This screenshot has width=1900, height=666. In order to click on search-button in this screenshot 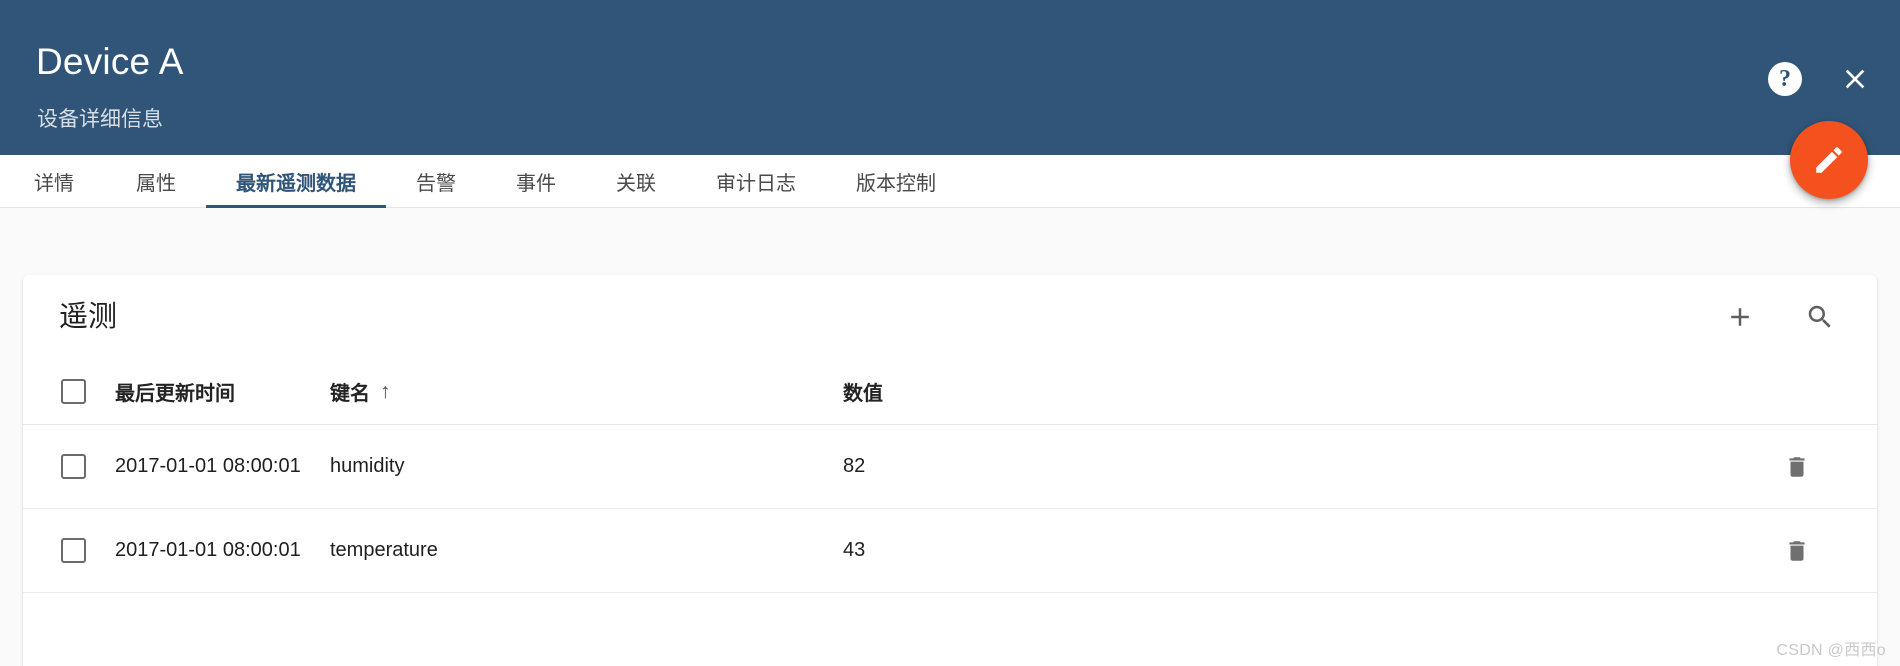, I will do `click(1820, 317)`.